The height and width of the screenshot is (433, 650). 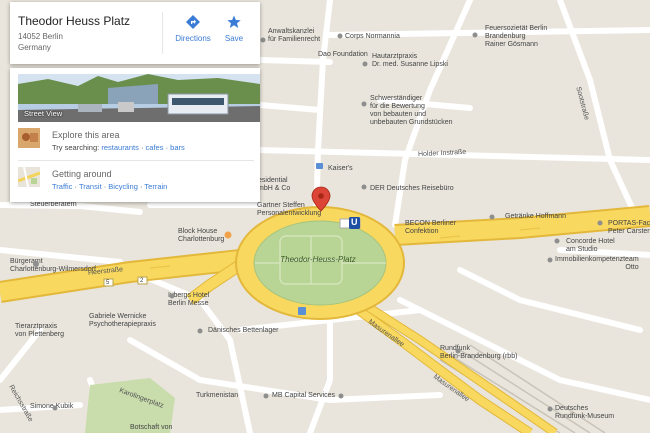 I want to click on search-link-cafes: cafes, so click(x=155, y=147).